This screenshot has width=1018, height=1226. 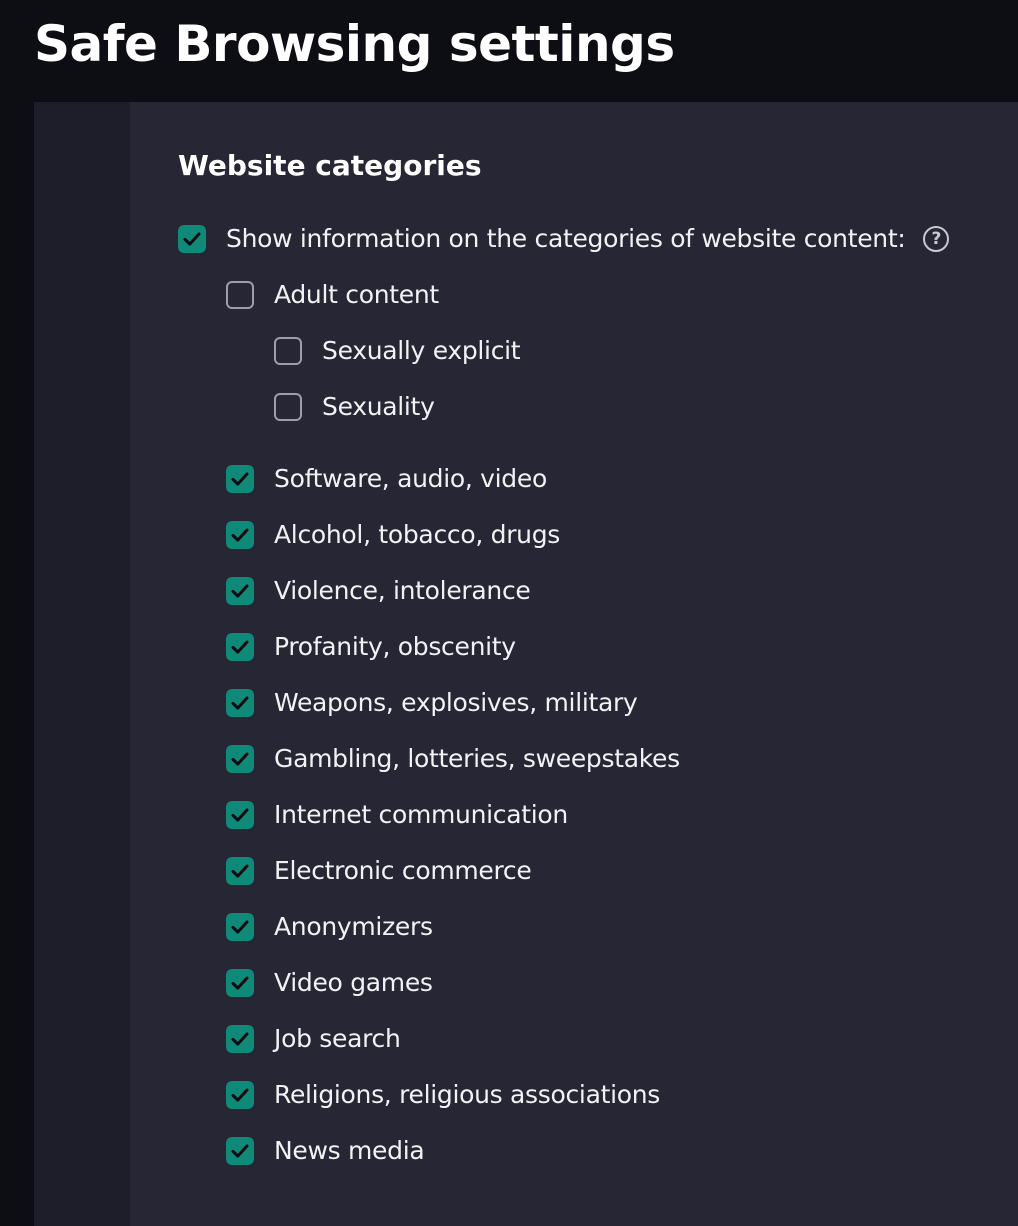 I want to click on sidebar-strip, so click(x=82, y=664).